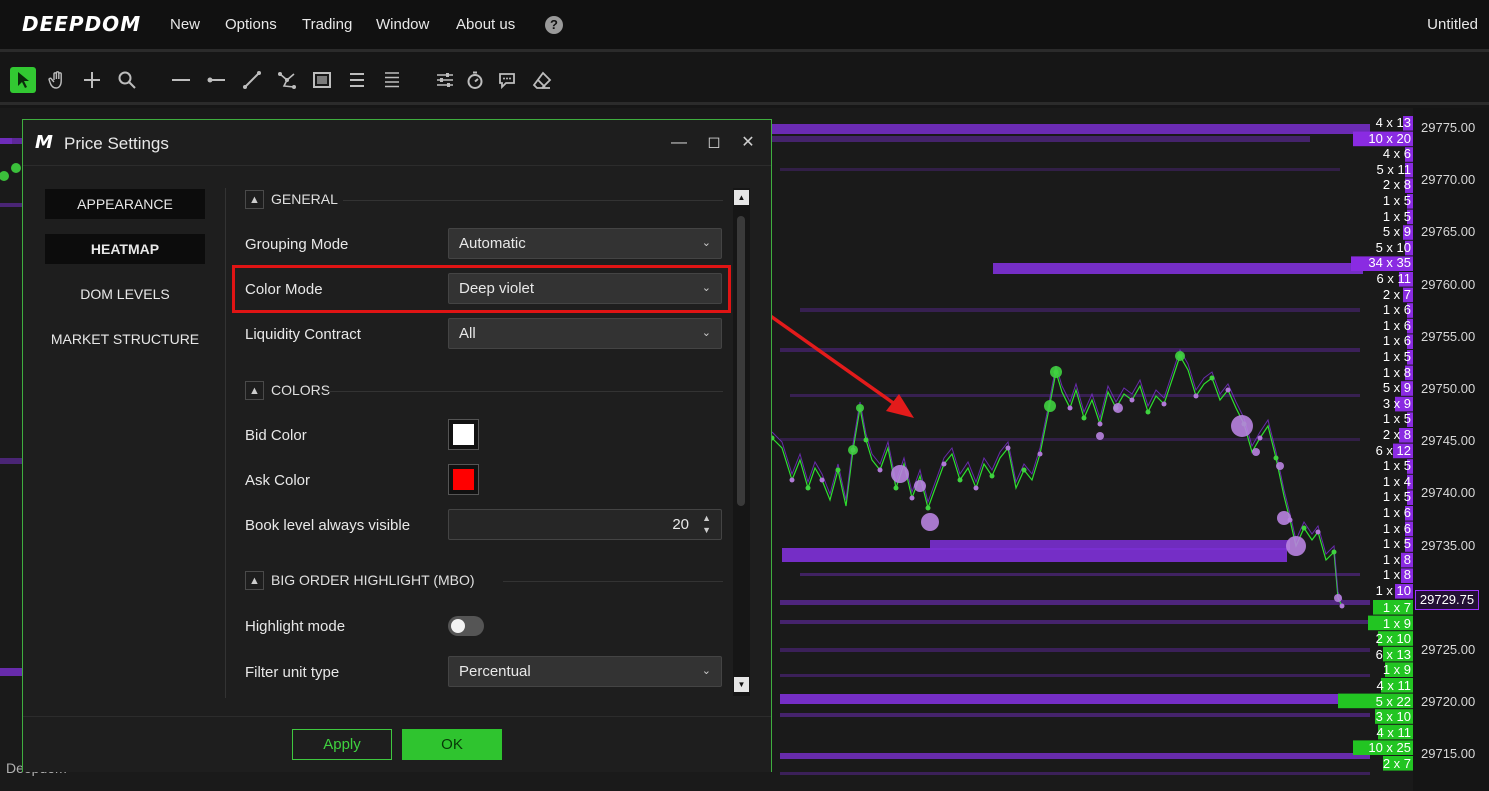  I want to click on scroll-down-icon: ▼, so click(741, 684).